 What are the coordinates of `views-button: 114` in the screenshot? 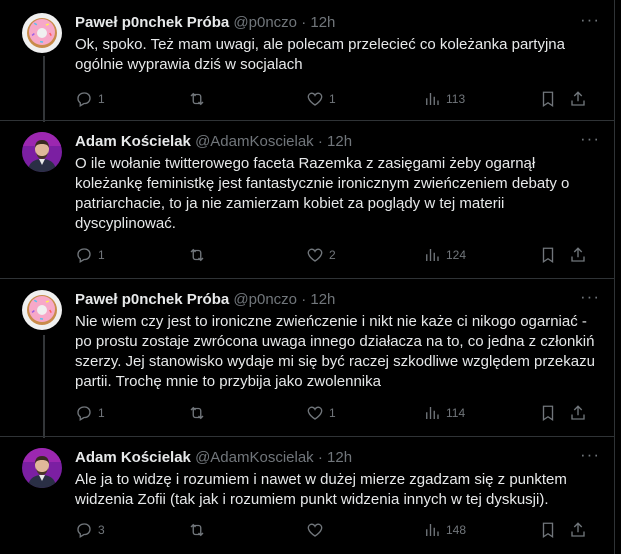 It's located at (444, 413).